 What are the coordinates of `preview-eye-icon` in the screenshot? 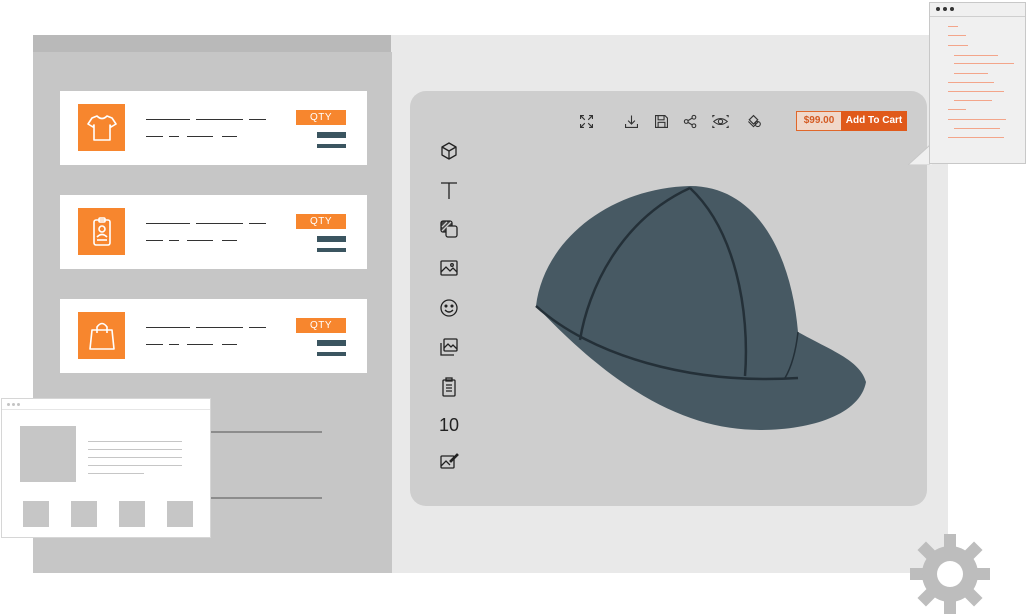 It's located at (720, 121).